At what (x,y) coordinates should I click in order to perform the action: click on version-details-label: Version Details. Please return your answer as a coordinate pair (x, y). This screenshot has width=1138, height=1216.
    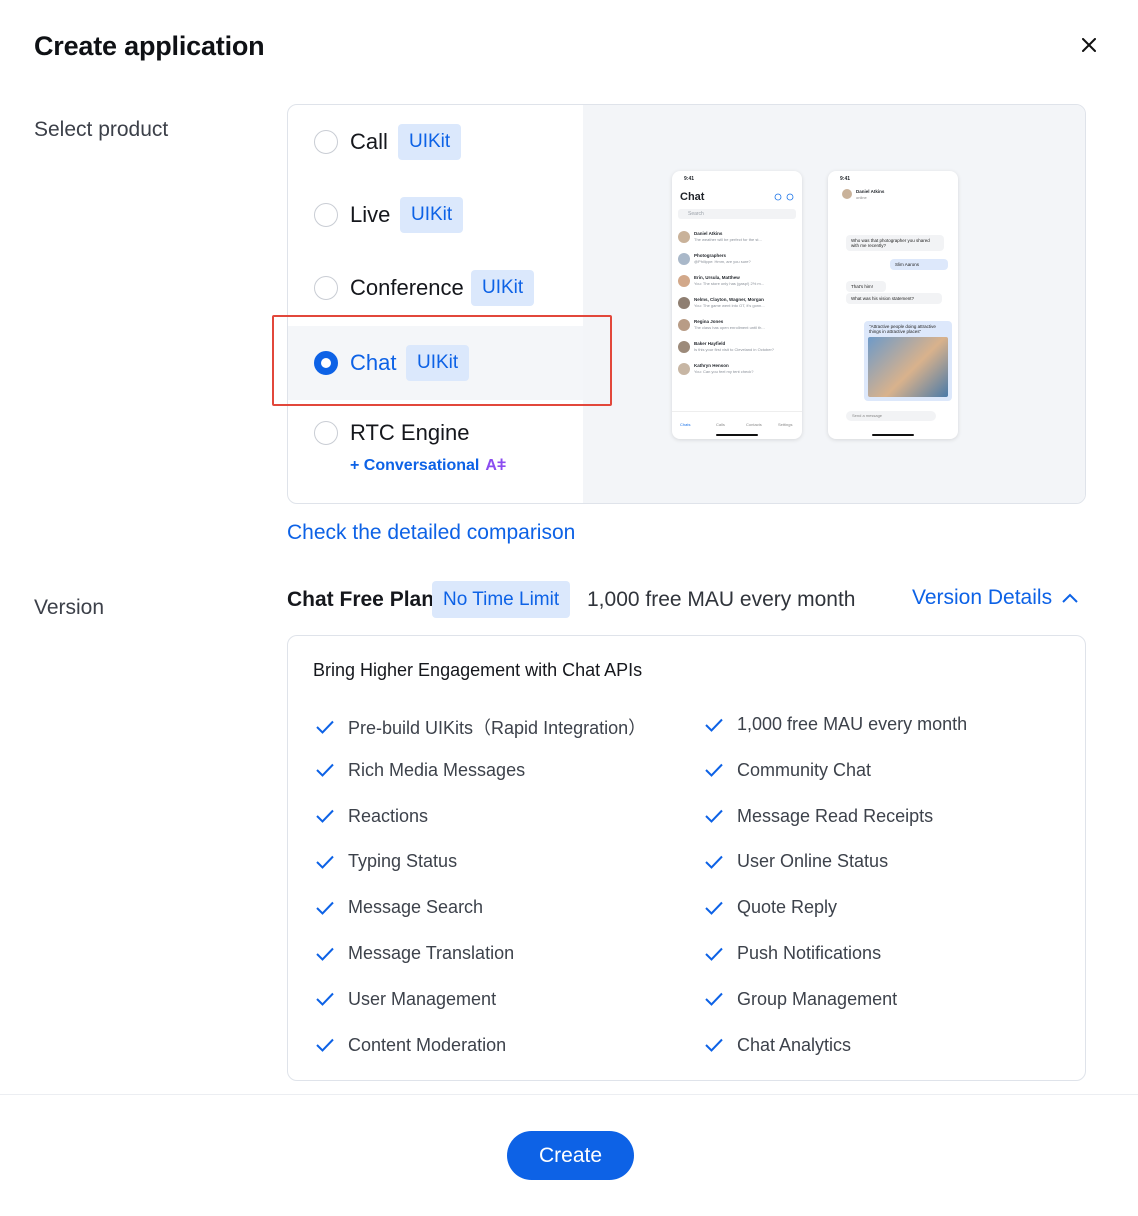
    Looking at the image, I should click on (982, 597).